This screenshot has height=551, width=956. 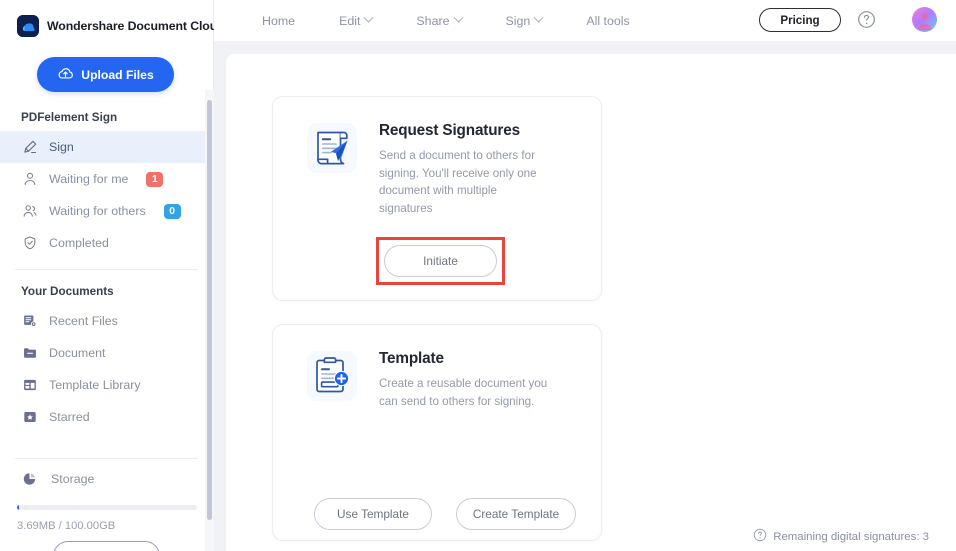 I want to click on sidebar-item-sign: Sign, so click(x=107, y=147).